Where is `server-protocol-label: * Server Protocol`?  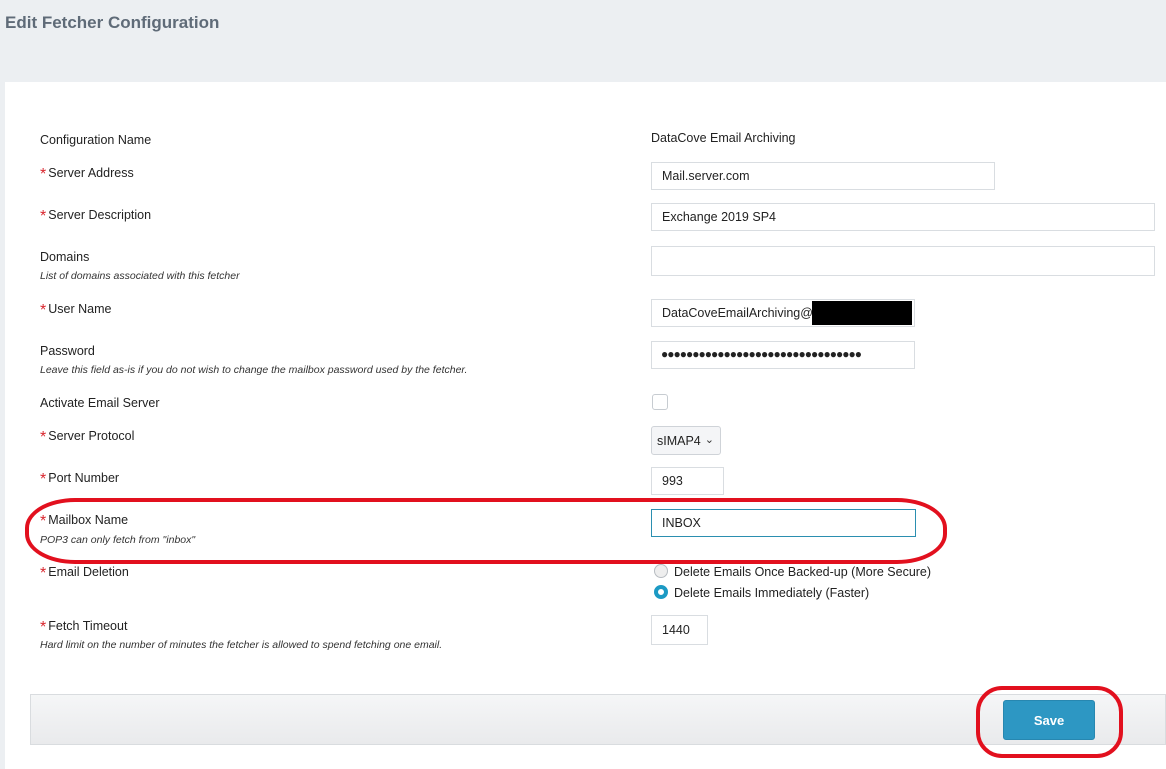
server-protocol-label: * Server Protocol is located at coordinates (87, 437).